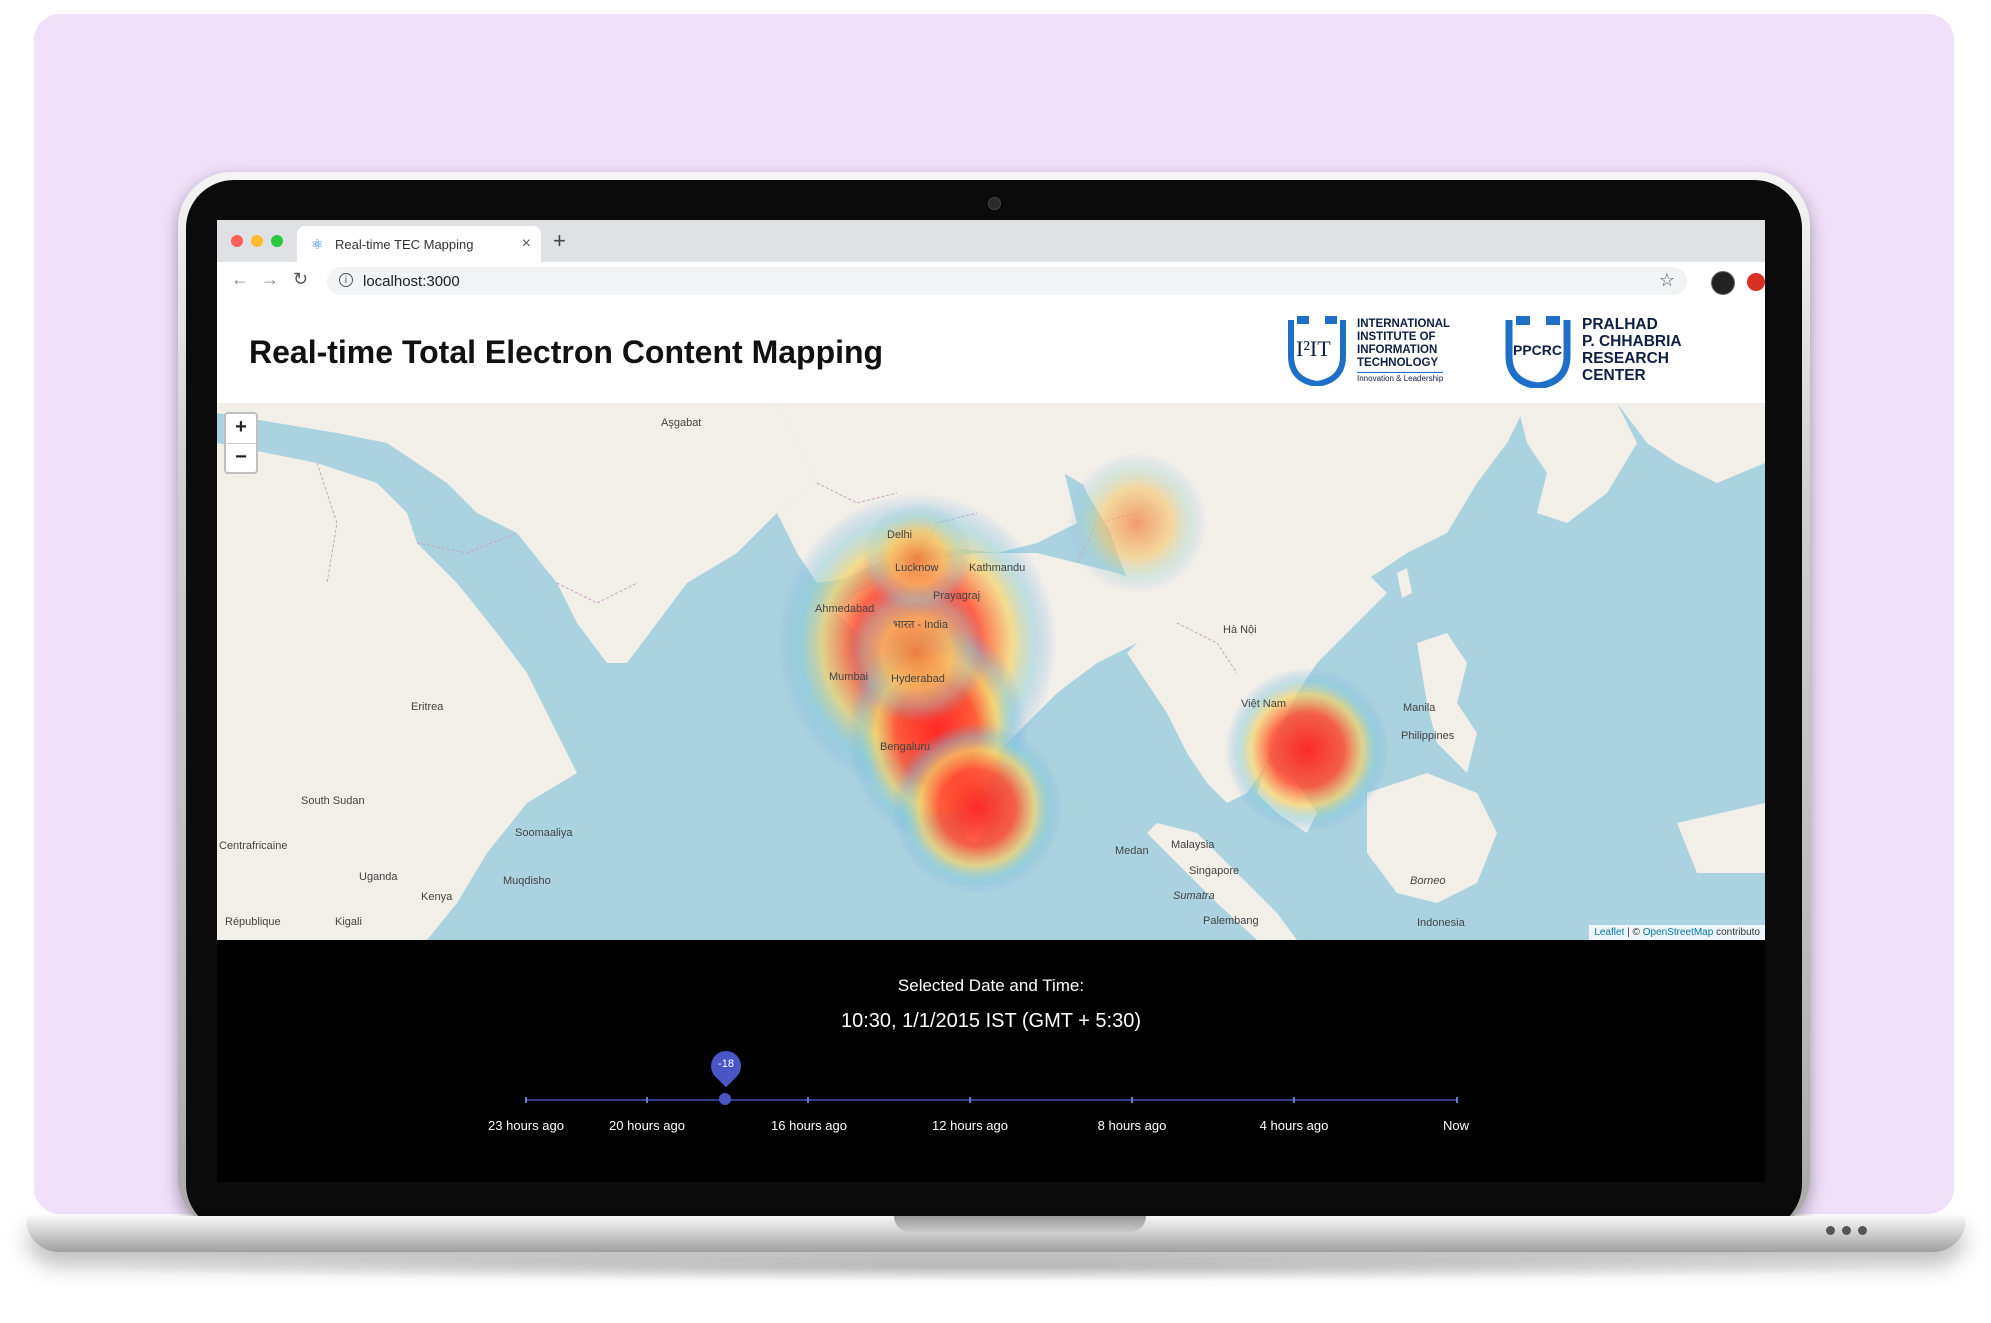 This screenshot has height=1323, width=1991. What do you see at coordinates (317, 244) in the screenshot?
I see `react-icon: ⚛` at bounding box center [317, 244].